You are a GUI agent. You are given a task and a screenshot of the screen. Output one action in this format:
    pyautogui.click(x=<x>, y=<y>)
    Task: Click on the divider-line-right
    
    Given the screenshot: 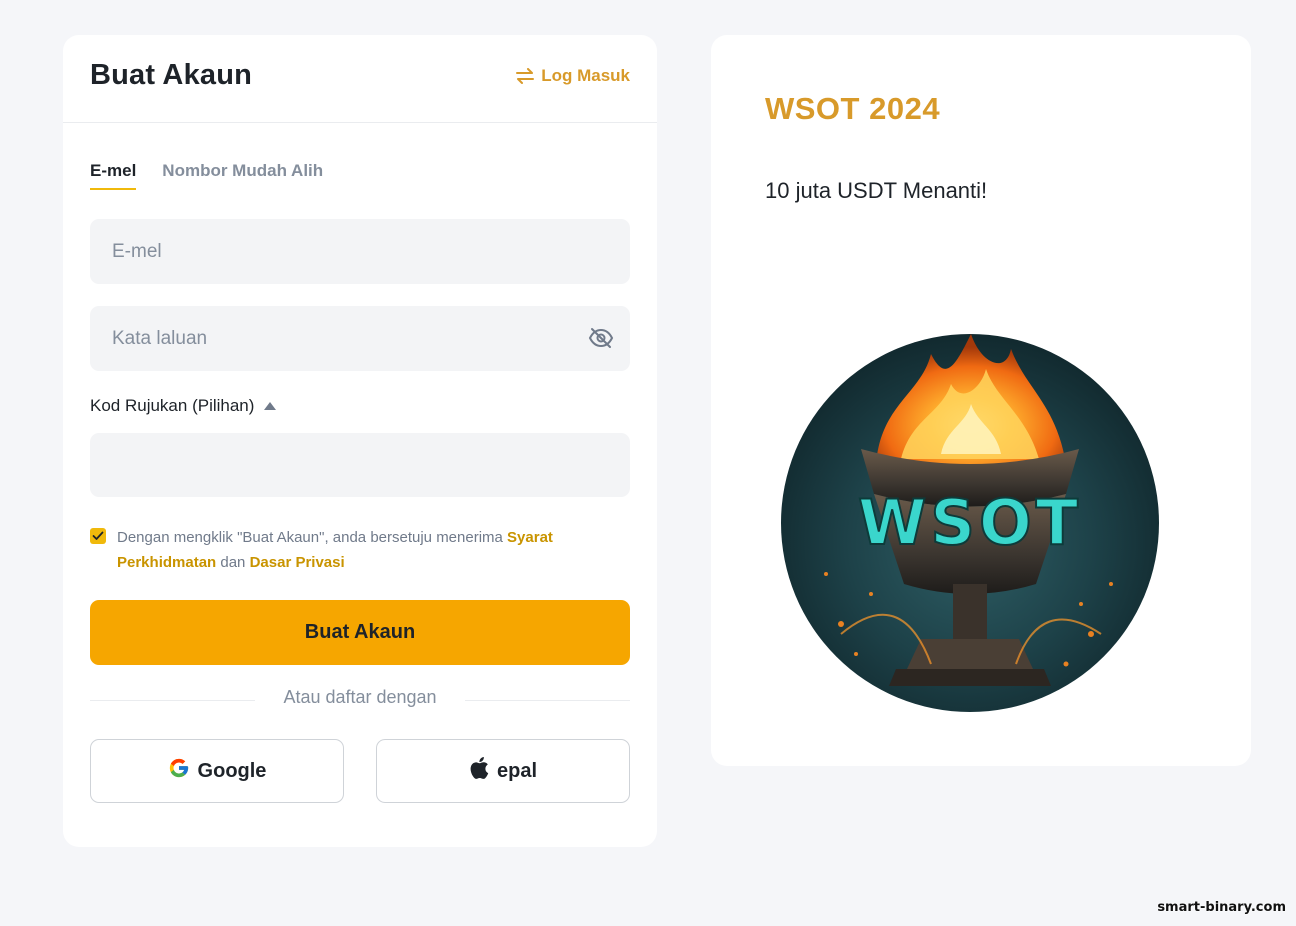 What is the action you would take?
    pyautogui.click(x=547, y=700)
    